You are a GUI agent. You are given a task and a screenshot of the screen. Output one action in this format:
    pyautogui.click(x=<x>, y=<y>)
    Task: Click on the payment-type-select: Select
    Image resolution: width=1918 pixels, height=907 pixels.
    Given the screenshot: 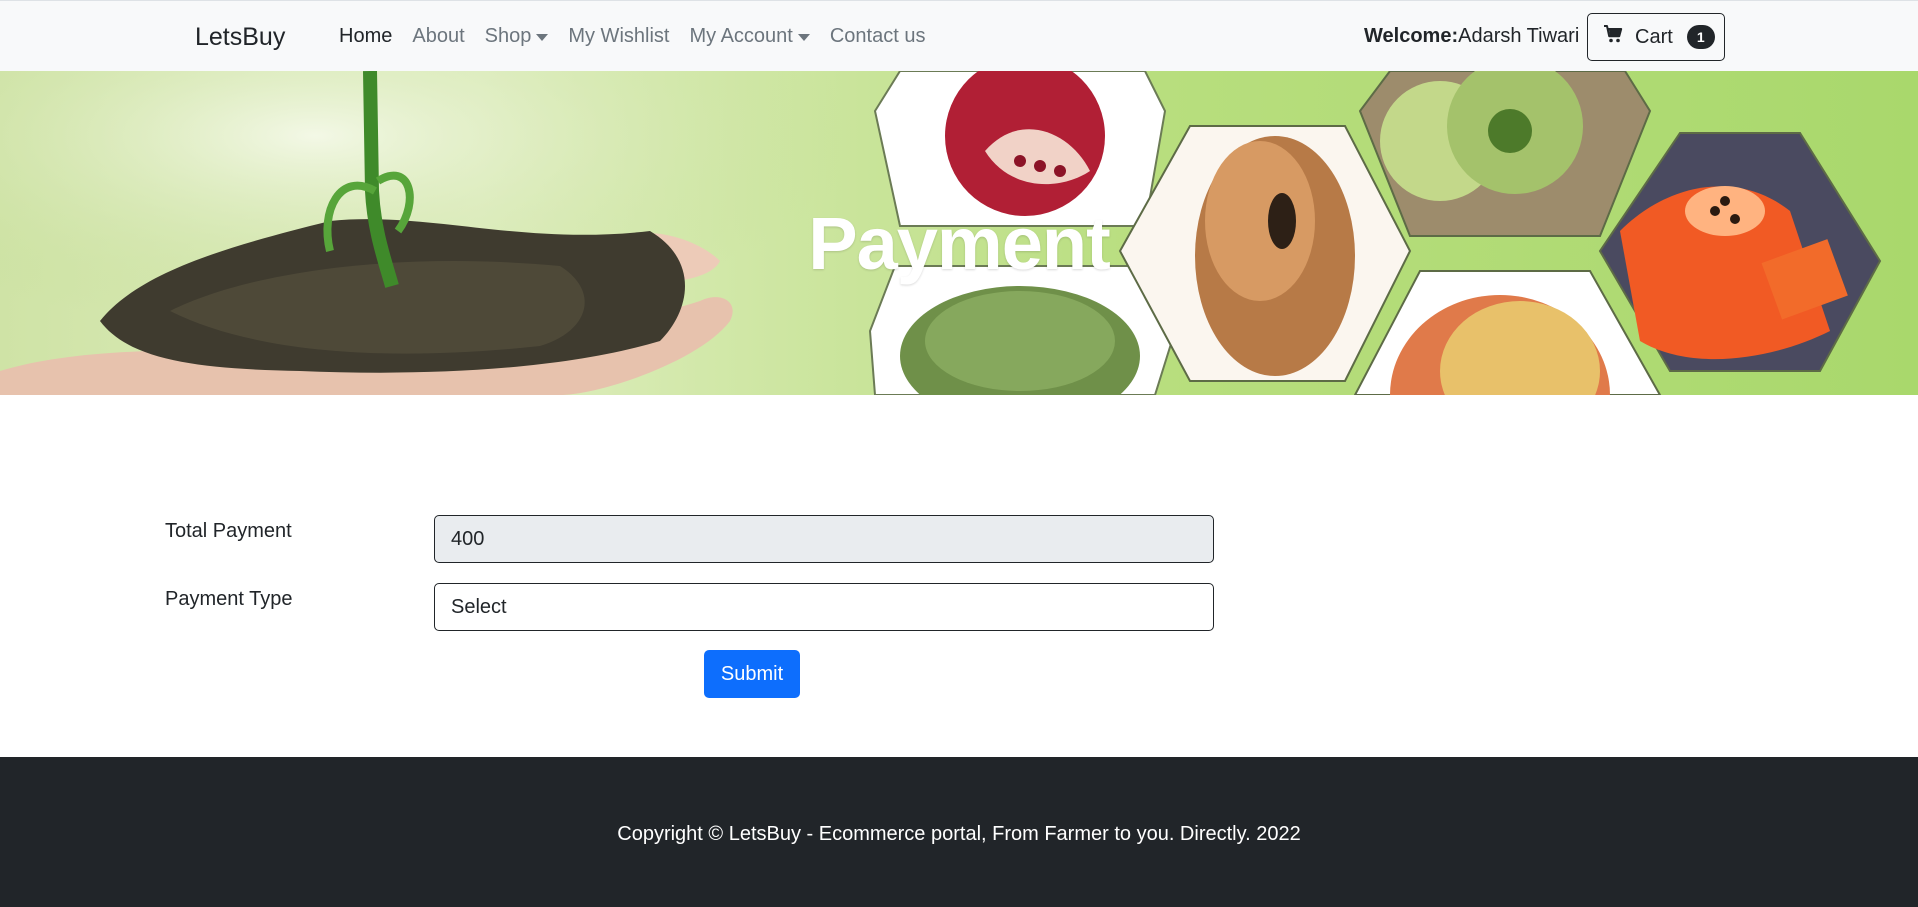 What is the action you would take?
    pyautogui.click(x=824, y=607)
    